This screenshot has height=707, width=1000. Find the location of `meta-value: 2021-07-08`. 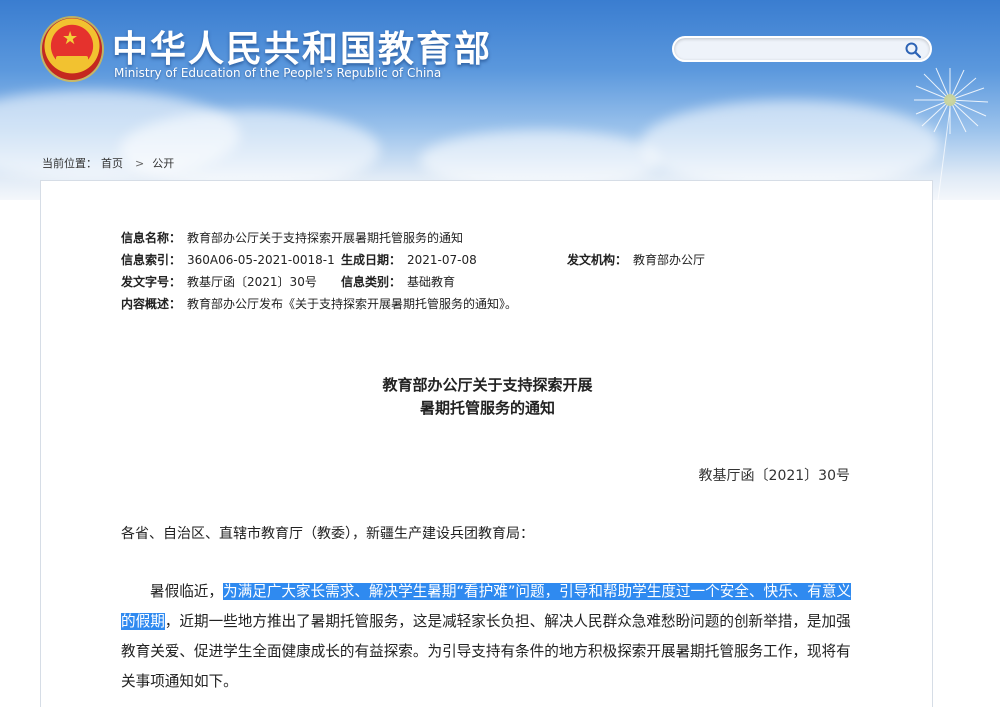

meta-value: 2021-07-08 is located at coordinates (442, 260).